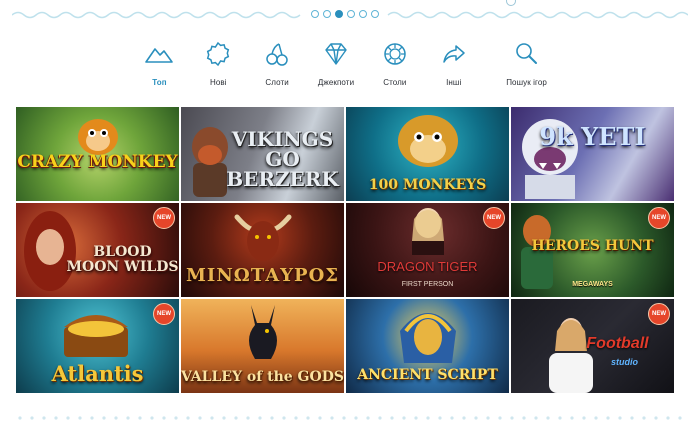 Image resolution: width=699 pixels, height=434 pixels. What do you see at coordinates (592, 136) in the screenshot?
I see `game-title: 9k YETI` at bounding box center [592, 136].